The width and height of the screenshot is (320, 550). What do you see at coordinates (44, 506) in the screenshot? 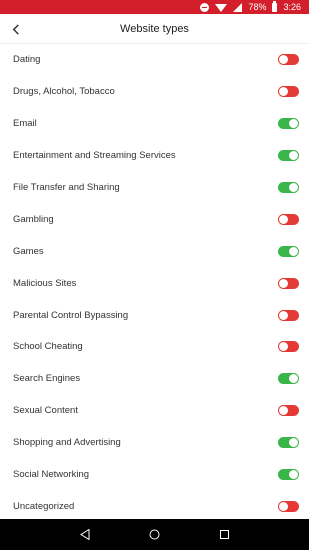
I see `list-item-label: Uncategorized` at bounding box center [44, 506].